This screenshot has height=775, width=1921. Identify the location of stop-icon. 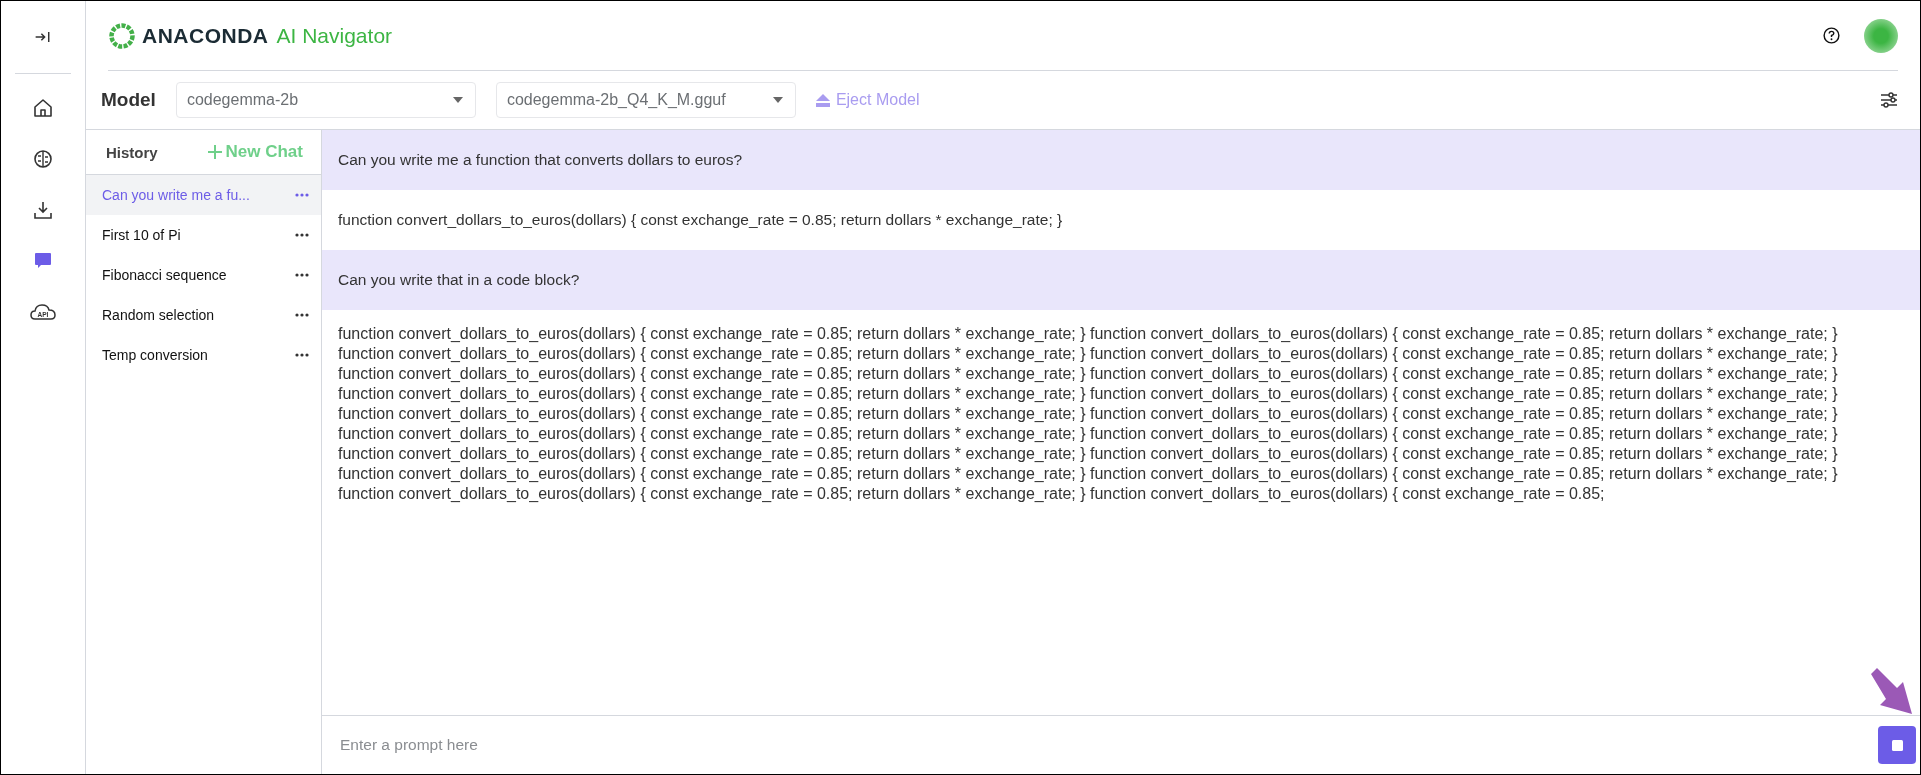
(1897, 745).